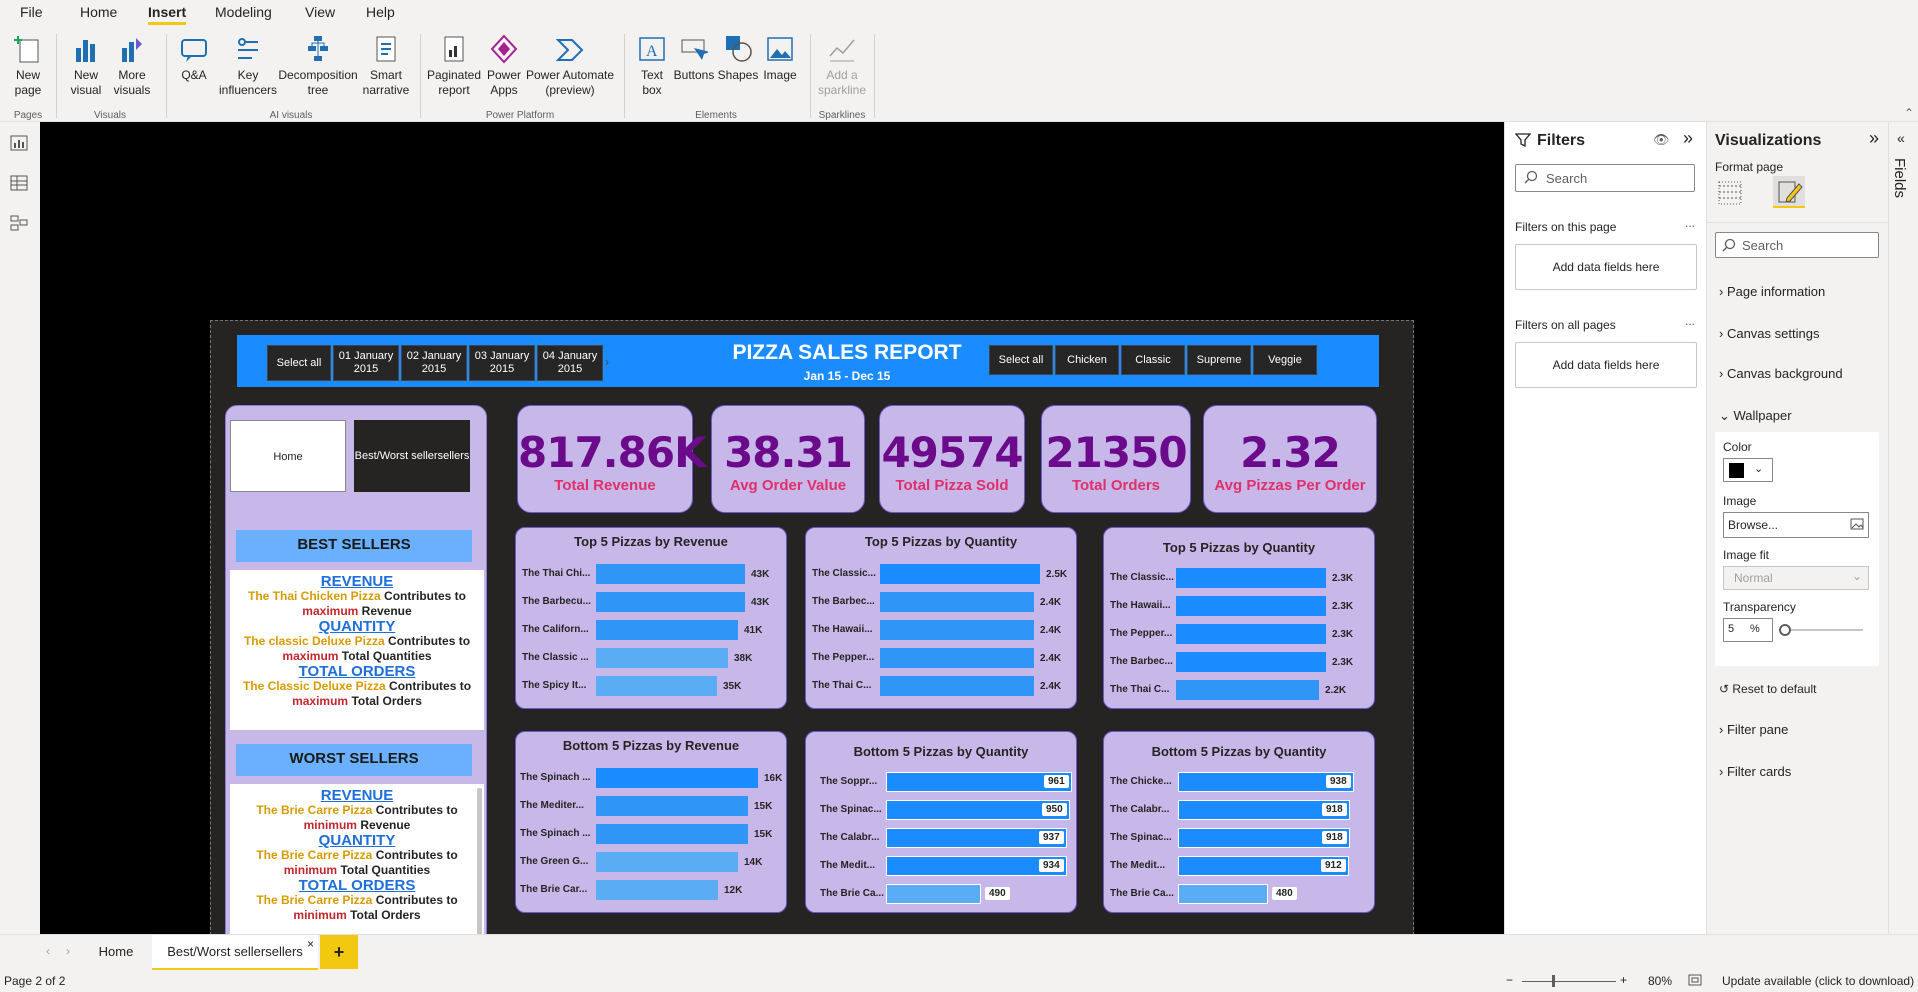 This screenshot has width=1918, height=992. I want to click on text-box-button: A Text box, so click(652, 66).